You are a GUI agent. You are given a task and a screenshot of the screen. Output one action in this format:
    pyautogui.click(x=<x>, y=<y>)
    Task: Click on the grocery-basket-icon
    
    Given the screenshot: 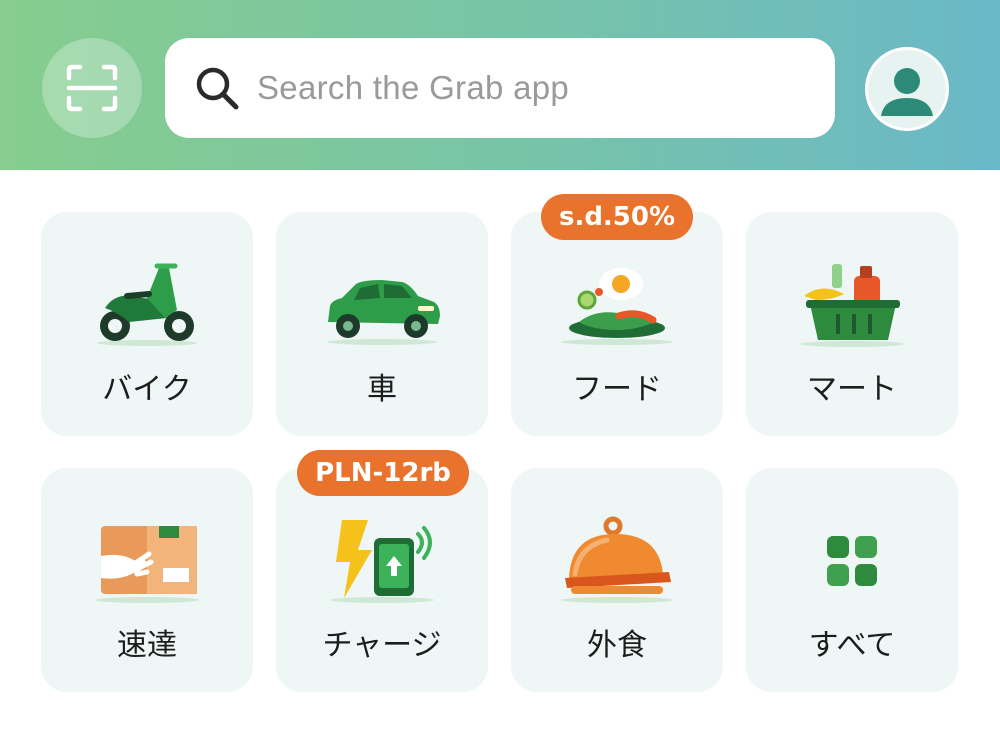 What is the action you would take?
    pyautogui.click(x=852, y=305)
    